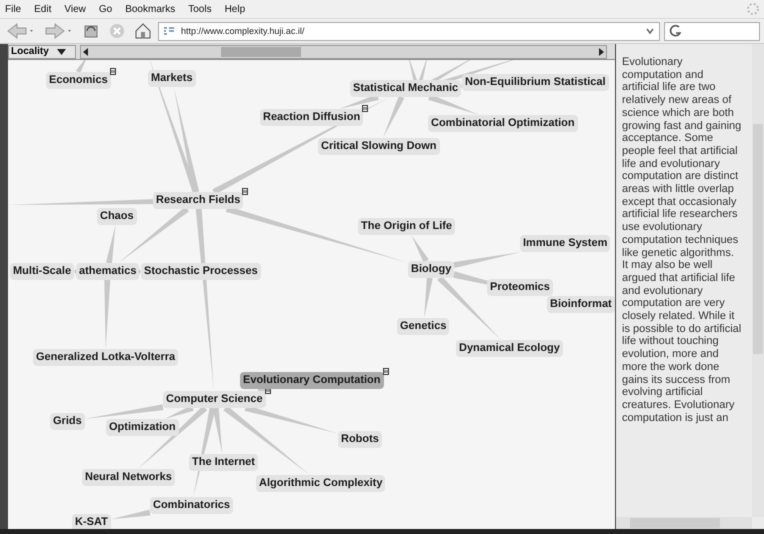 This screenshot has height=534, width=764. I want to click on address-field: http://www.complexity.huji.ac.il/, so click(409, 31).